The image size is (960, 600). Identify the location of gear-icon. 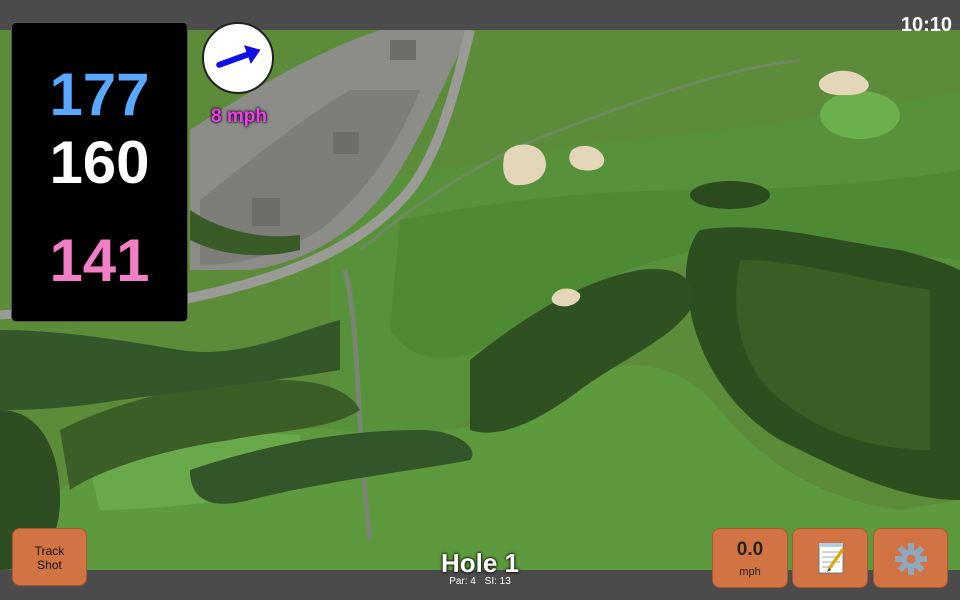
(911, 559).